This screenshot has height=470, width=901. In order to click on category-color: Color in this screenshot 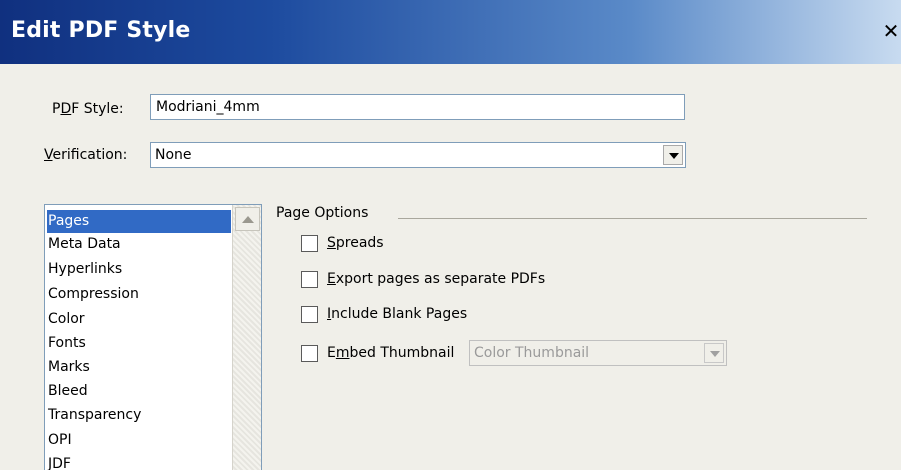, I will do `click(139, 319)`.